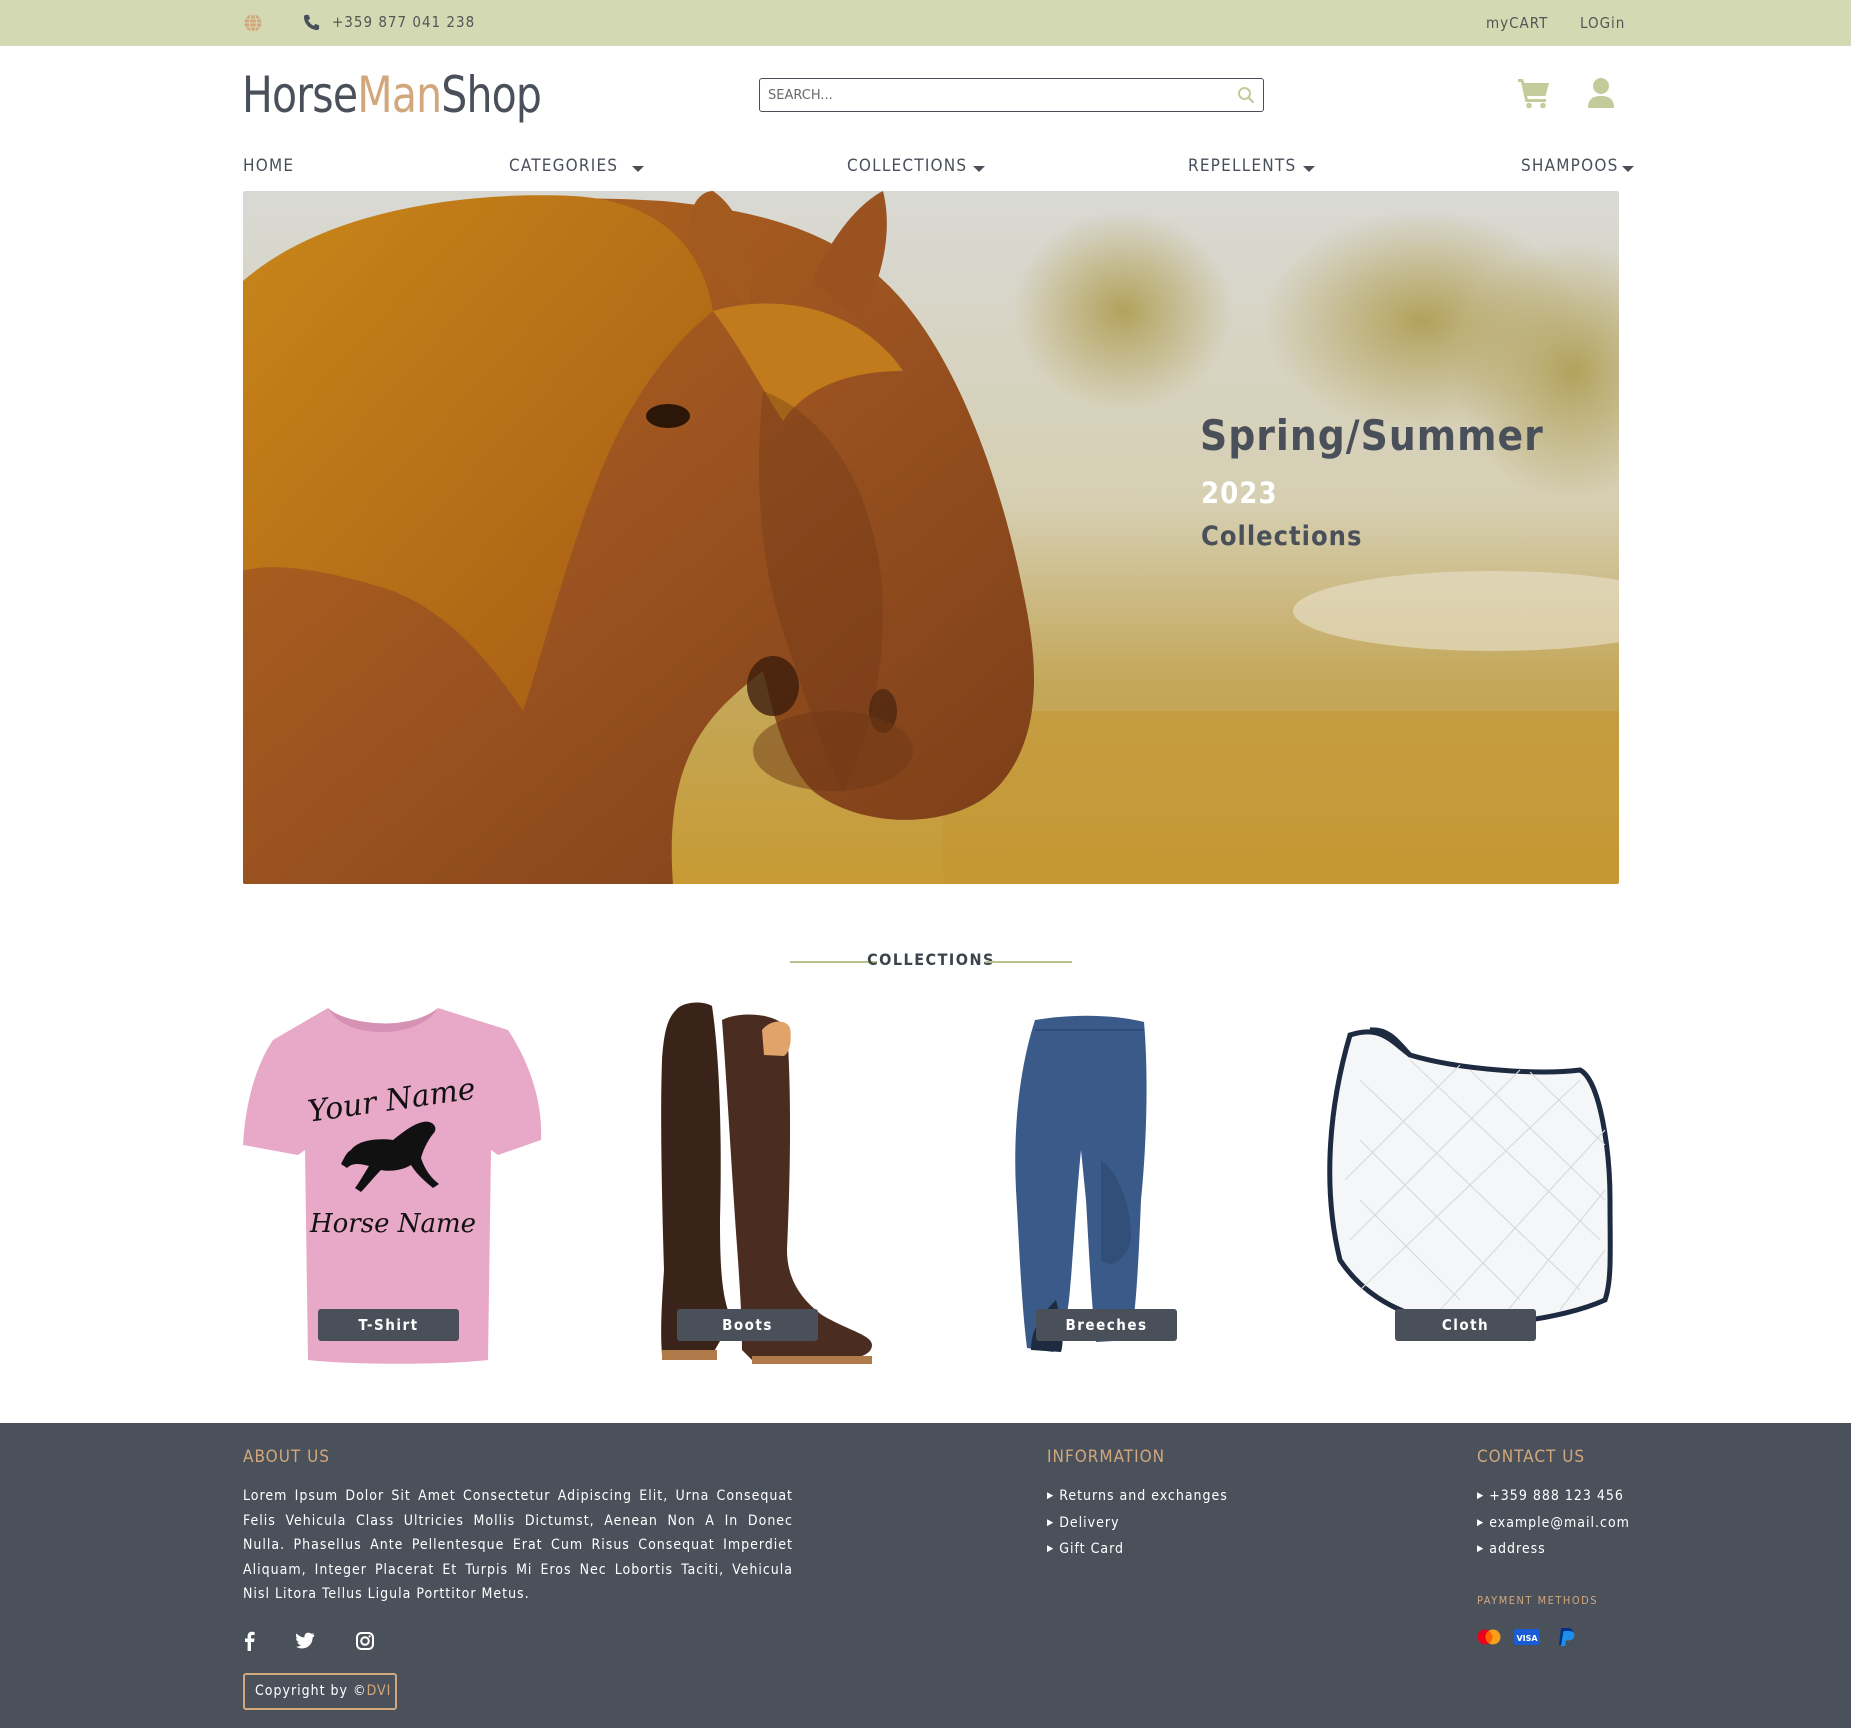  I want to click on hero-subtitle: Collections, so click(1282, 536).